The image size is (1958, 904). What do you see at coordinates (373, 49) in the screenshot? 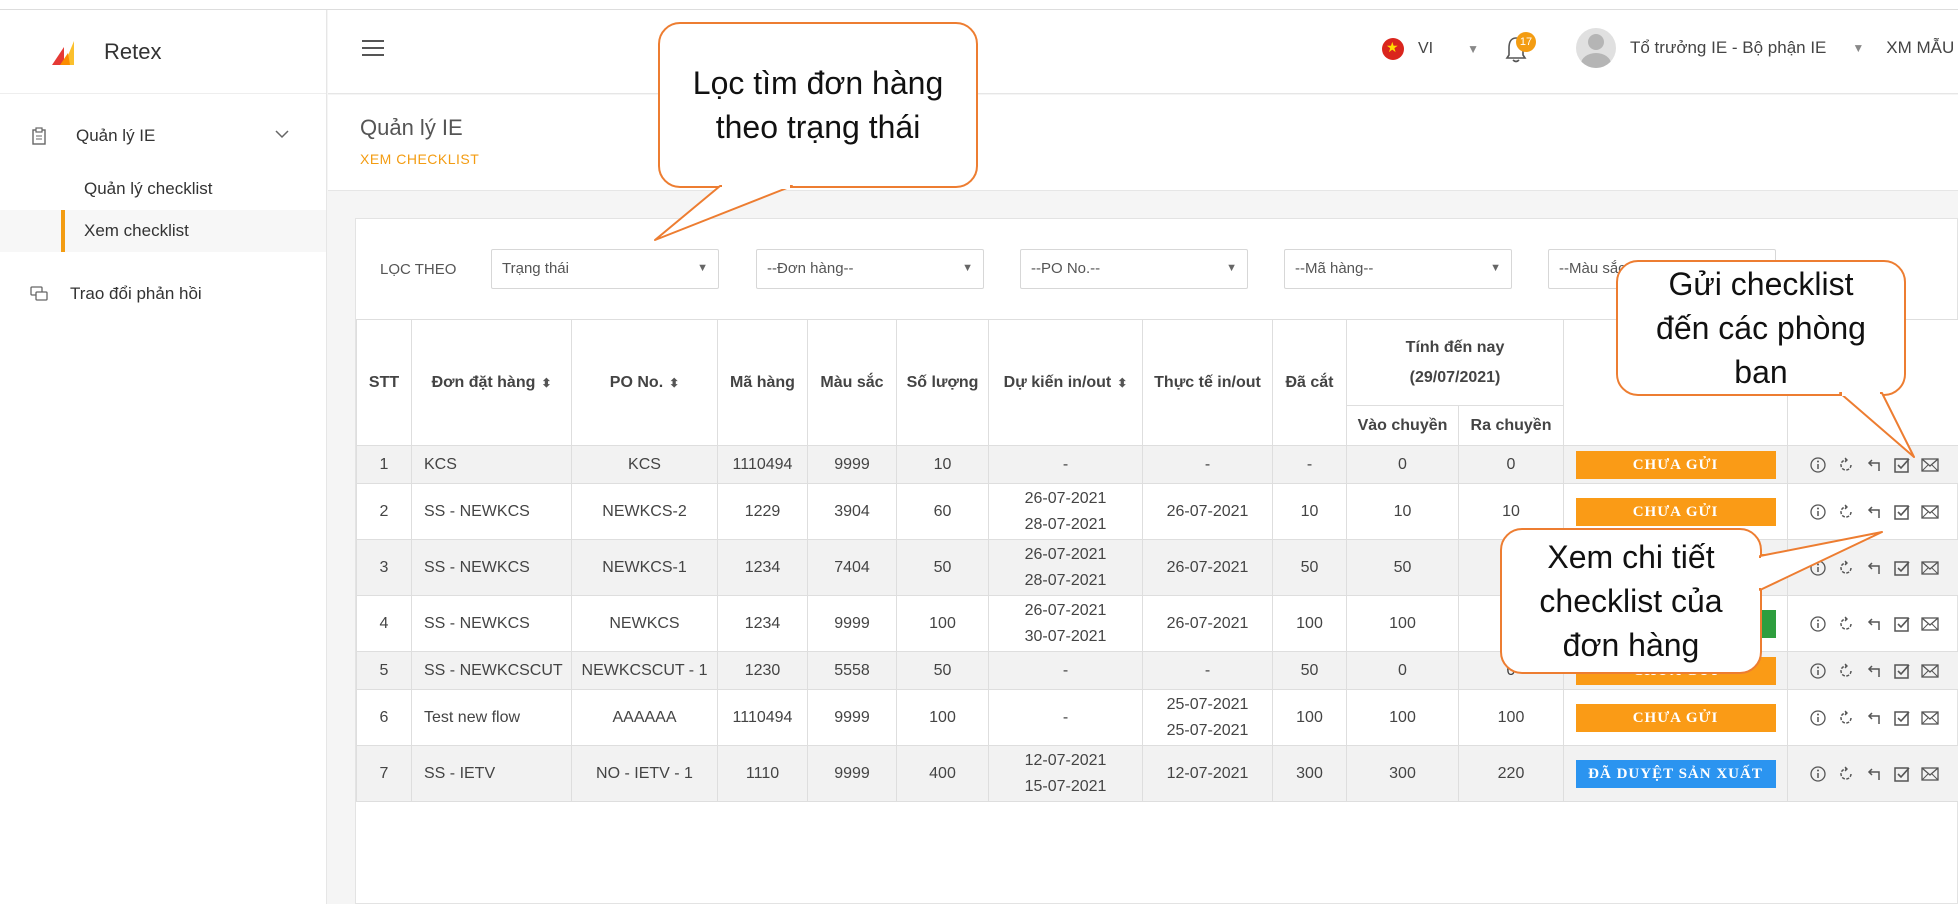
I see `hamburger-menu-icon` at bounding box center [373, 49].